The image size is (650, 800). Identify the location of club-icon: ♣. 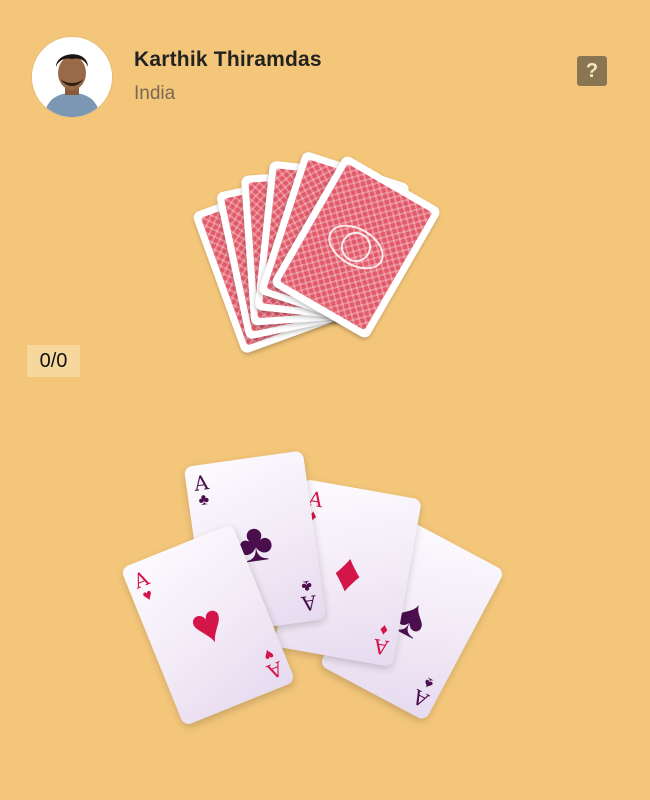
(204, 500).